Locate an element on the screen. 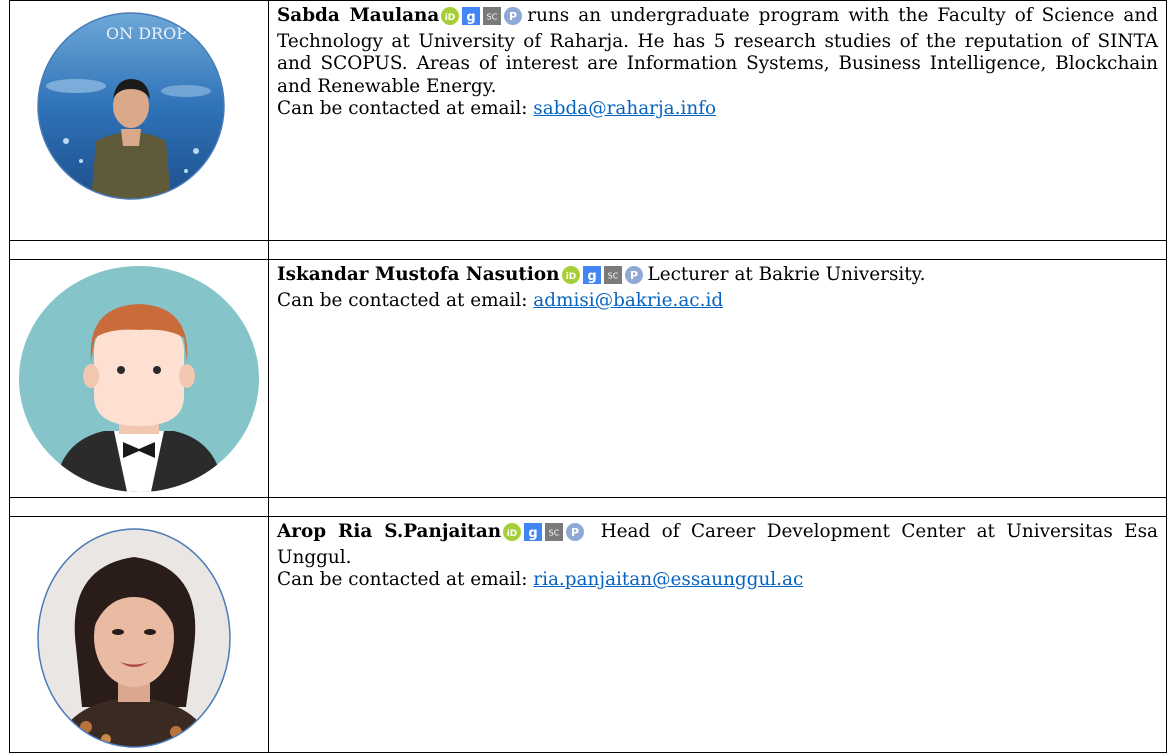  email-link: sabda@raharja.info is located at coordinates (624, 108).